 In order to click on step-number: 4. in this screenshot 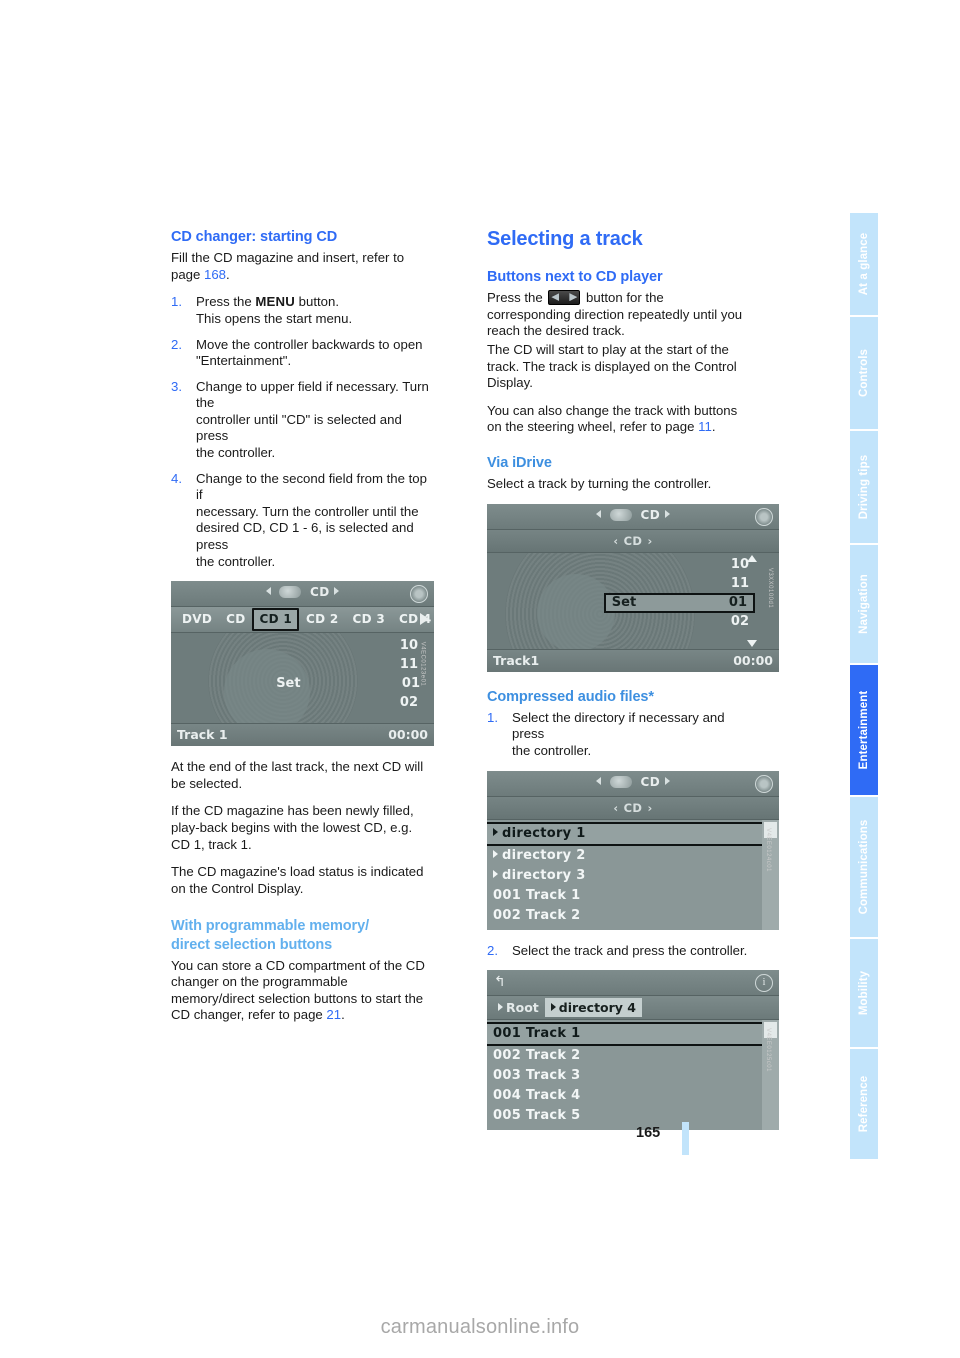, I will do `click(176, 478)`.